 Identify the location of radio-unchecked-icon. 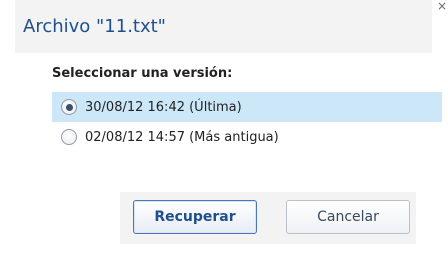
(69, 137).